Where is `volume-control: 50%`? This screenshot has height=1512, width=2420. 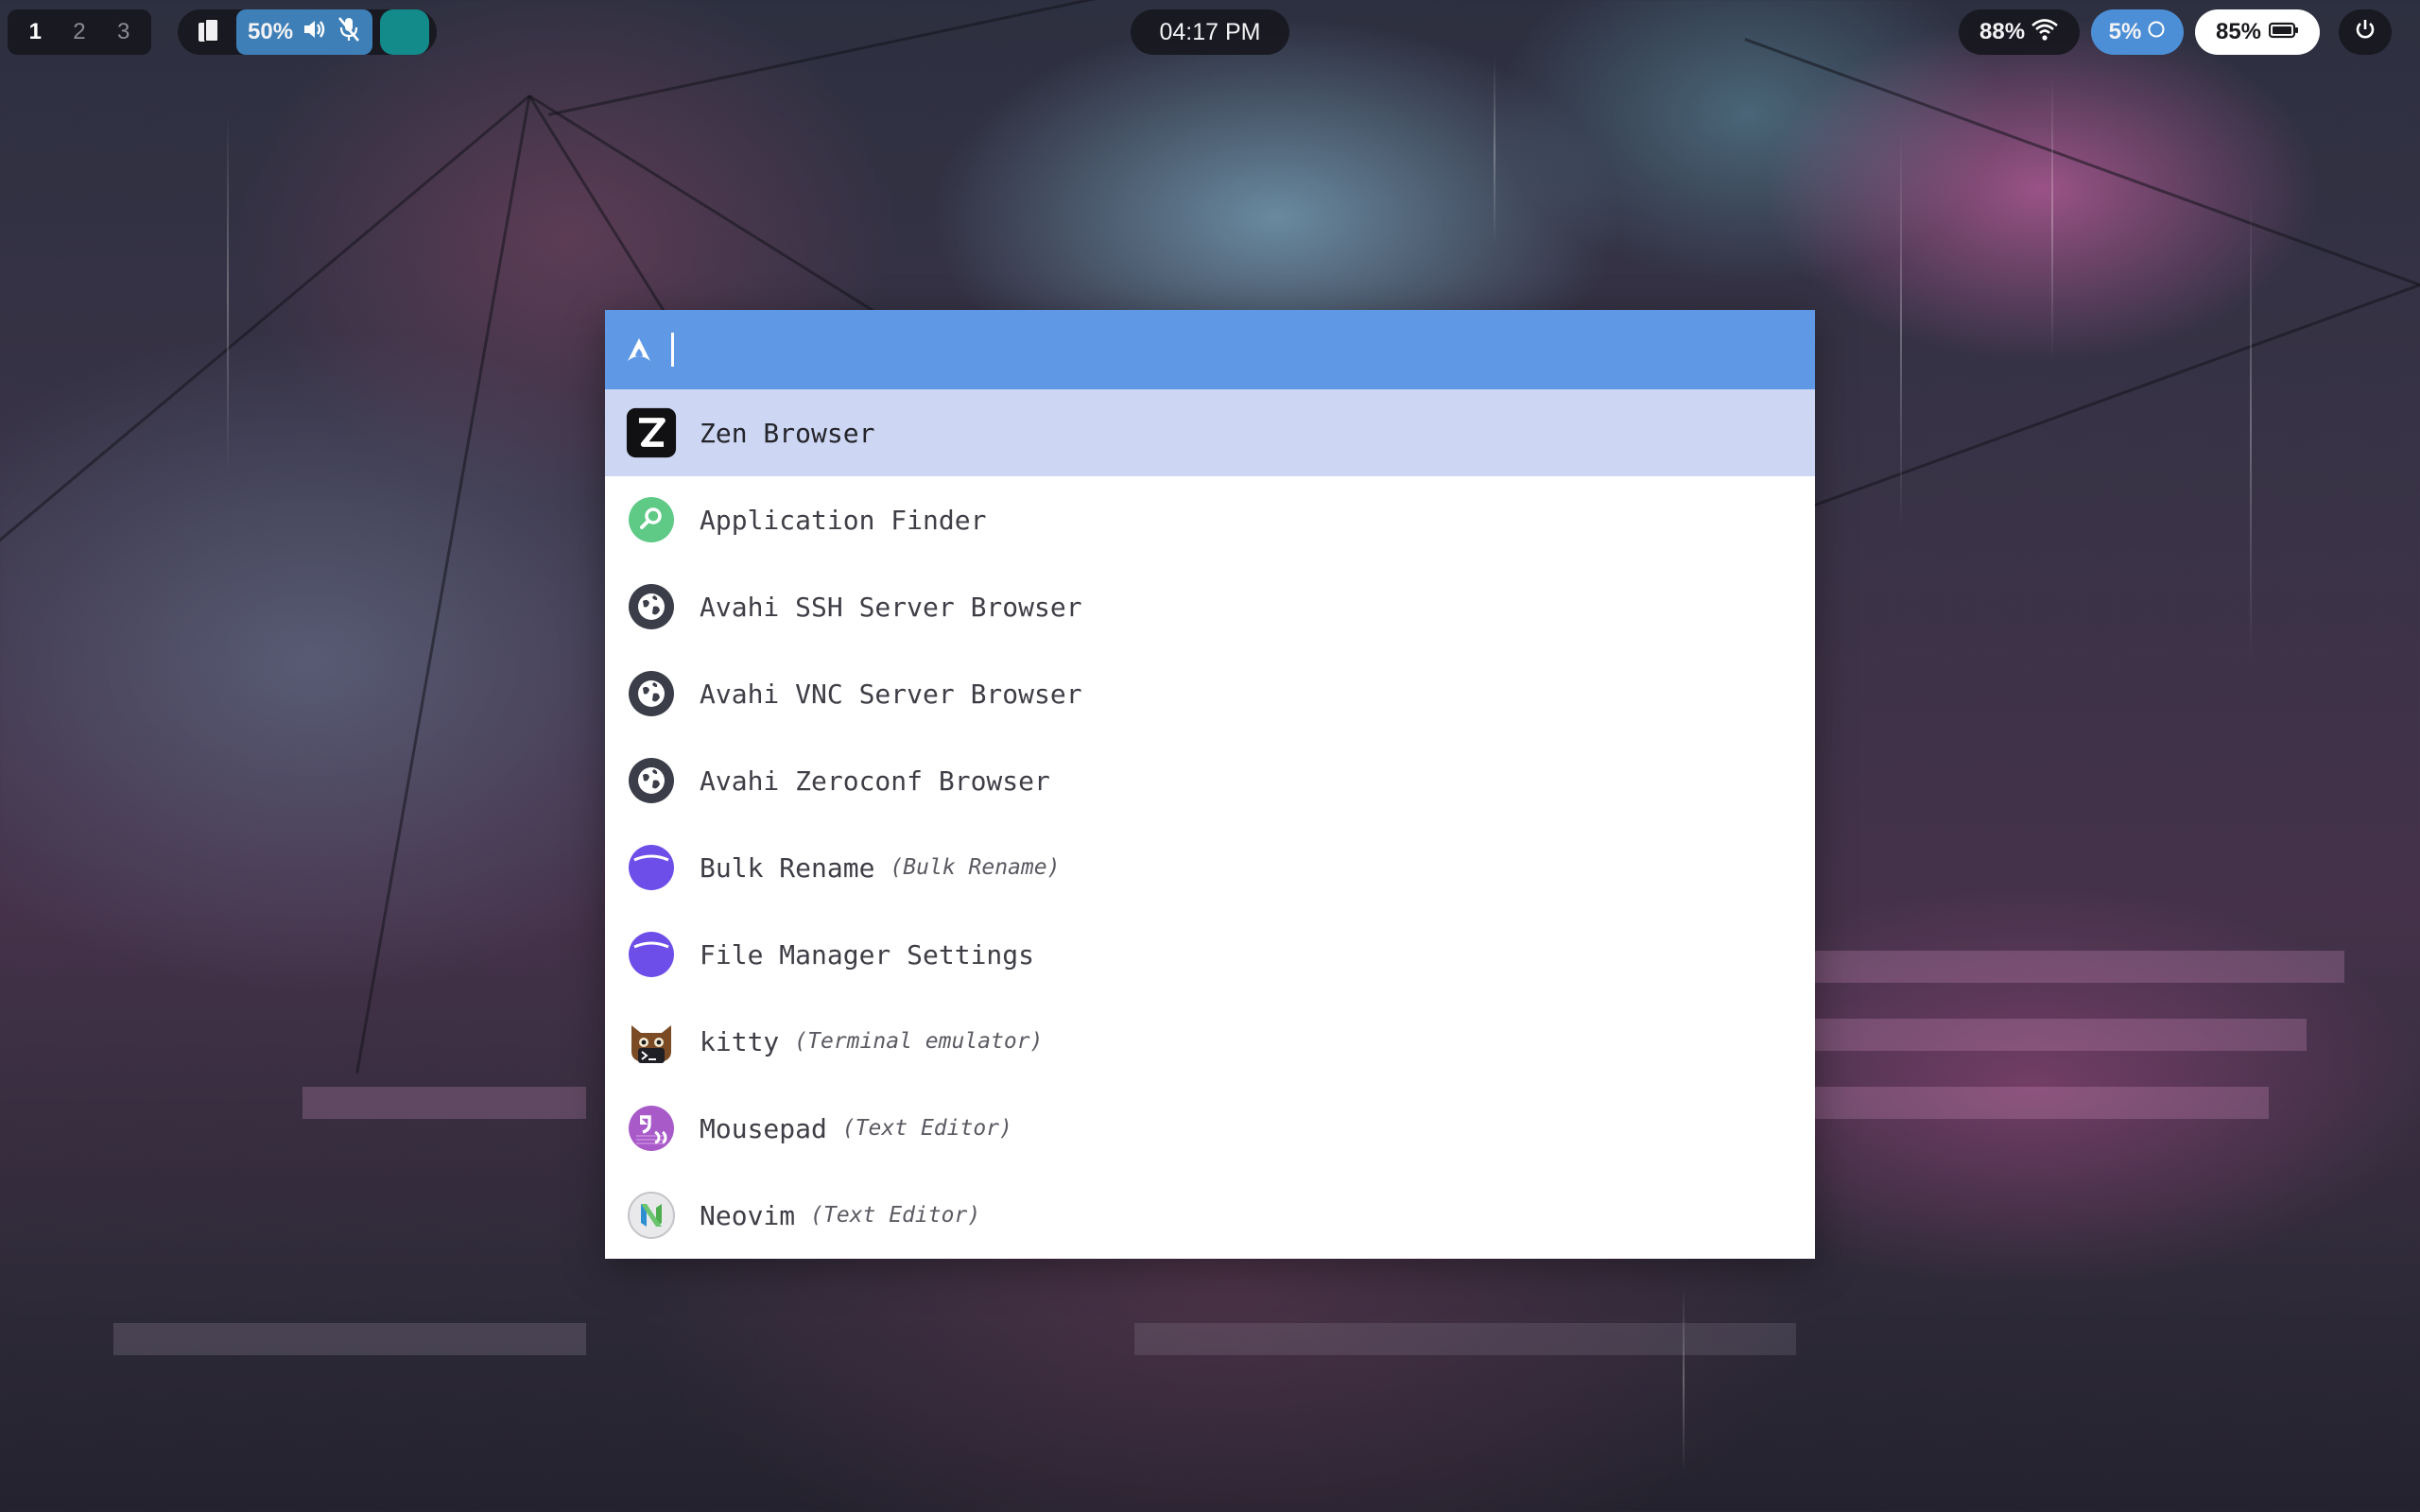
volume-control: 50% is located at coordinates (304, 32).